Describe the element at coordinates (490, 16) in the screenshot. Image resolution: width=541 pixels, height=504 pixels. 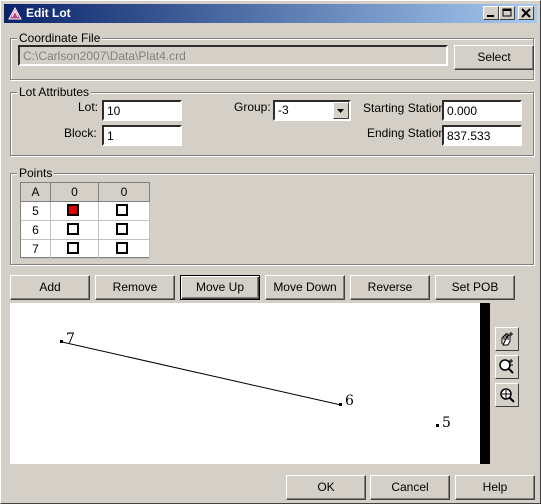
I see `minimize-icon` at that location.